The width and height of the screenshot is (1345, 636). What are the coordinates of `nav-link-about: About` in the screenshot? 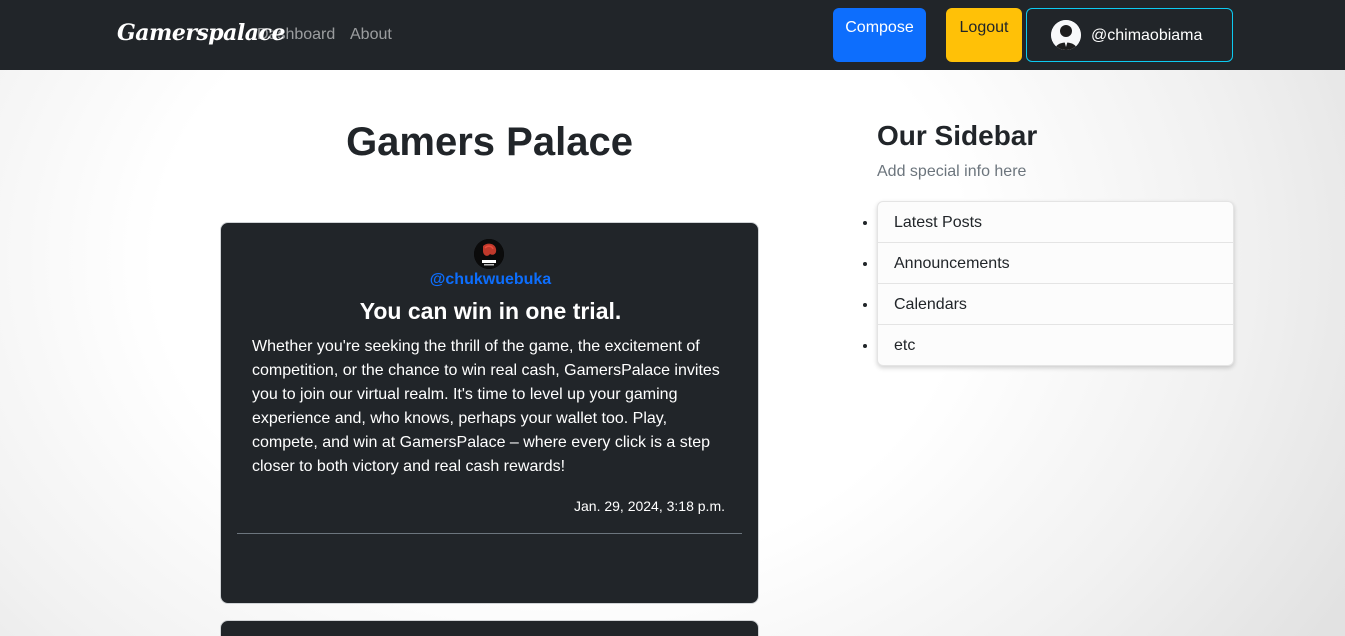 It's located at (371, 35).